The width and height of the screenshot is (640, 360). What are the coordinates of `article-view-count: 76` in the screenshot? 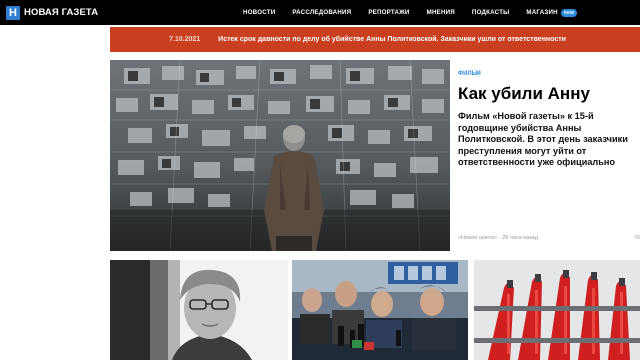 It's located at (637, 238).